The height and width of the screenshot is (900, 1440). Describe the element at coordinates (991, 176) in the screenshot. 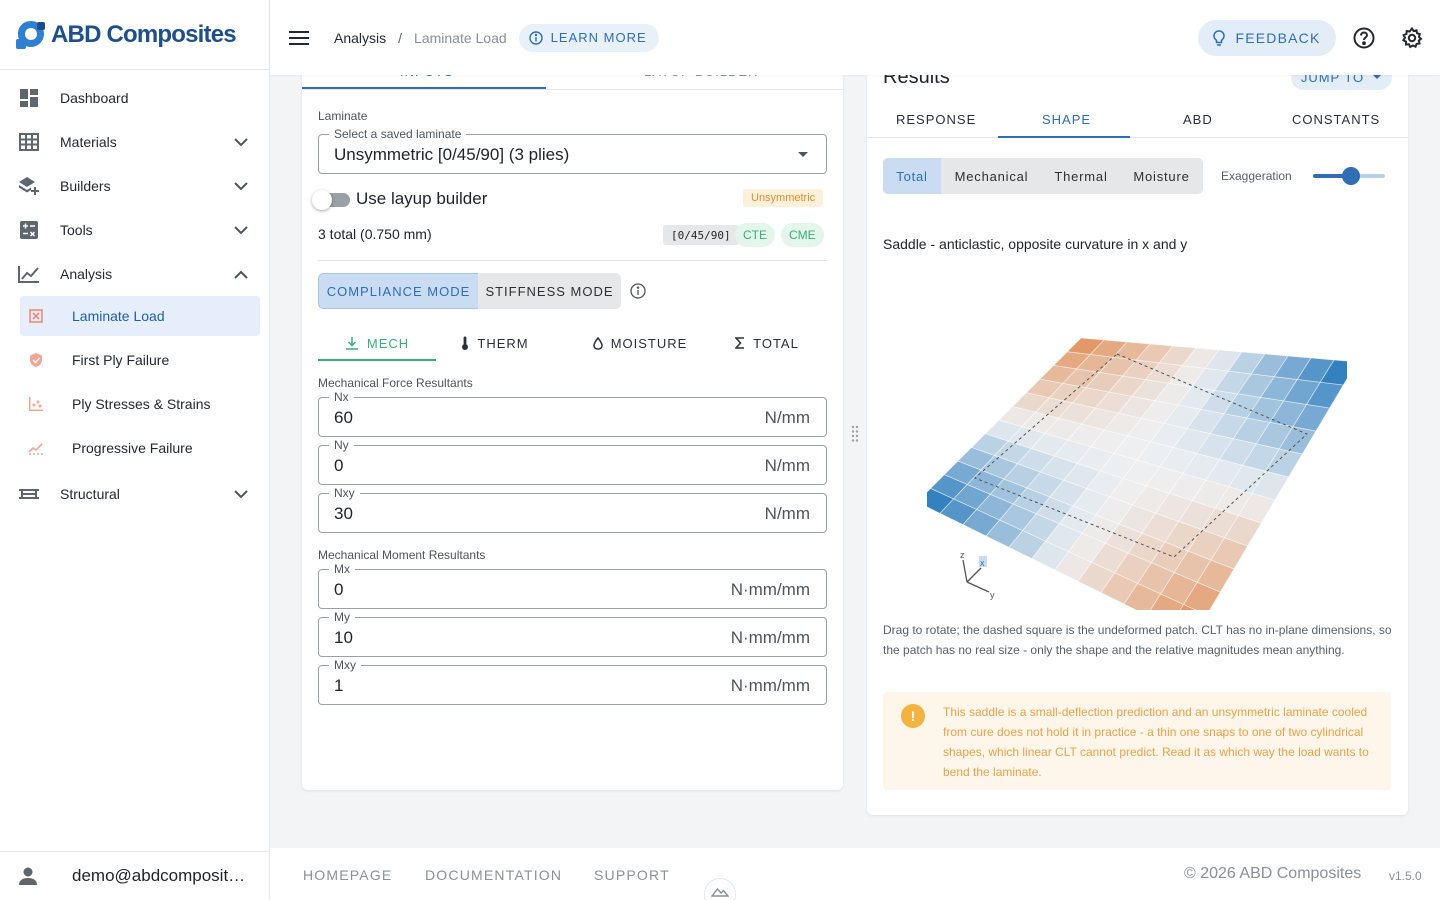

I see `segment-mechanical: Mechanical` at that location.